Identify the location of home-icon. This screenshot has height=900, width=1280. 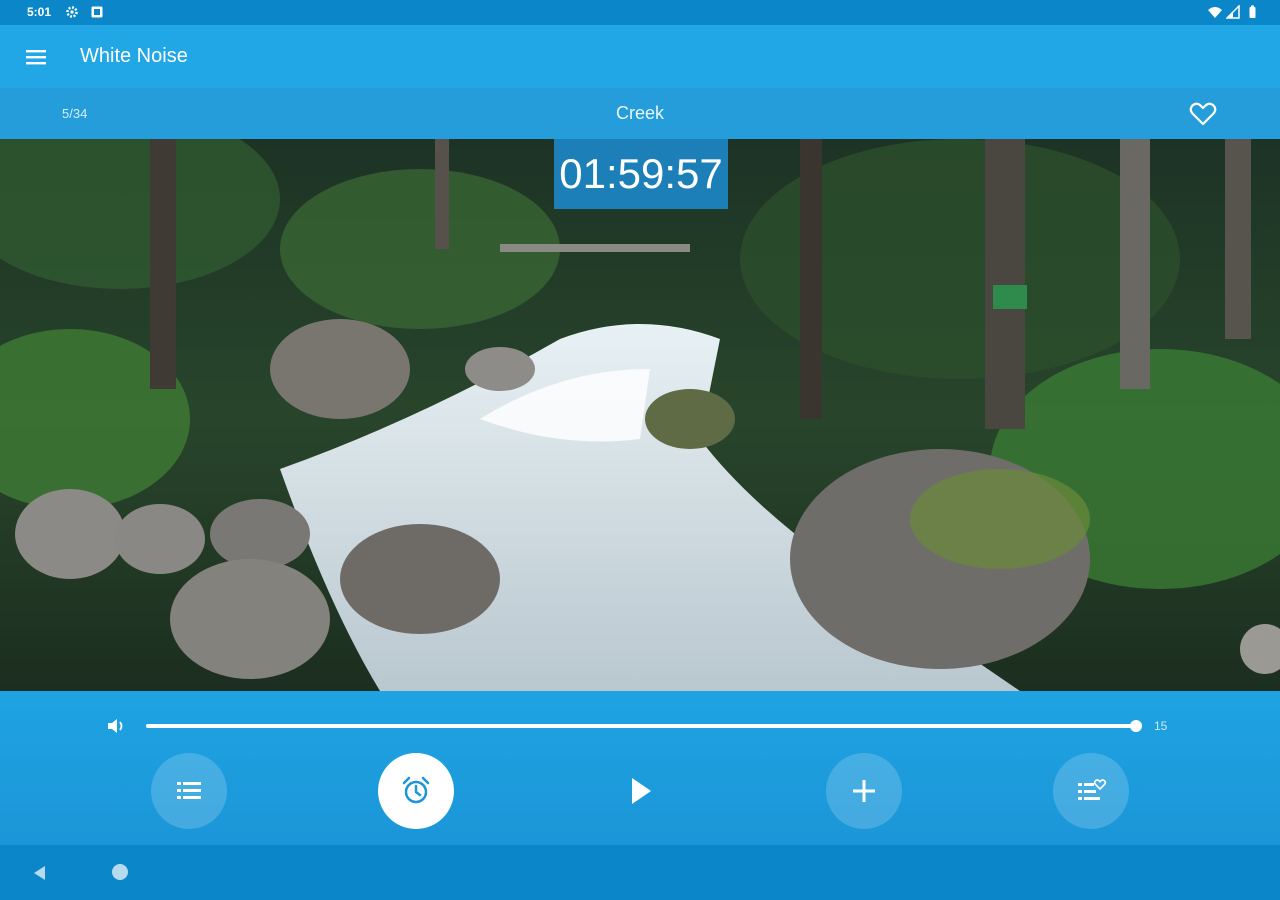
(120, 872).